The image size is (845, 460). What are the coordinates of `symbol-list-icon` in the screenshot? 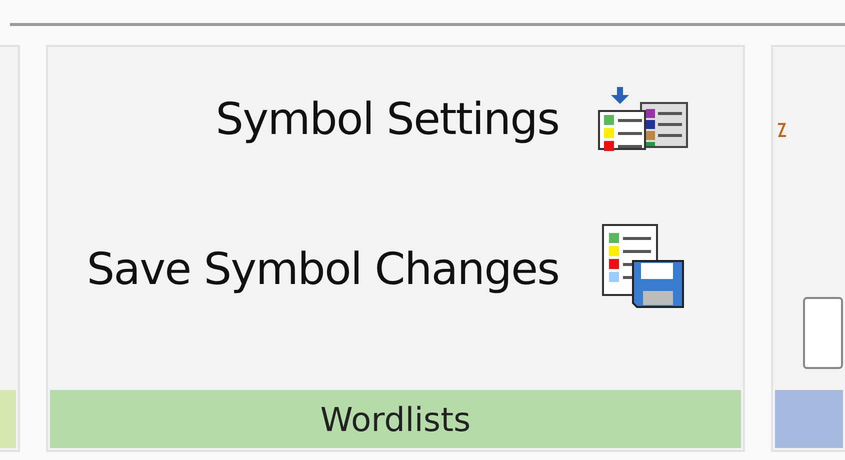 It's located at (643, 119).